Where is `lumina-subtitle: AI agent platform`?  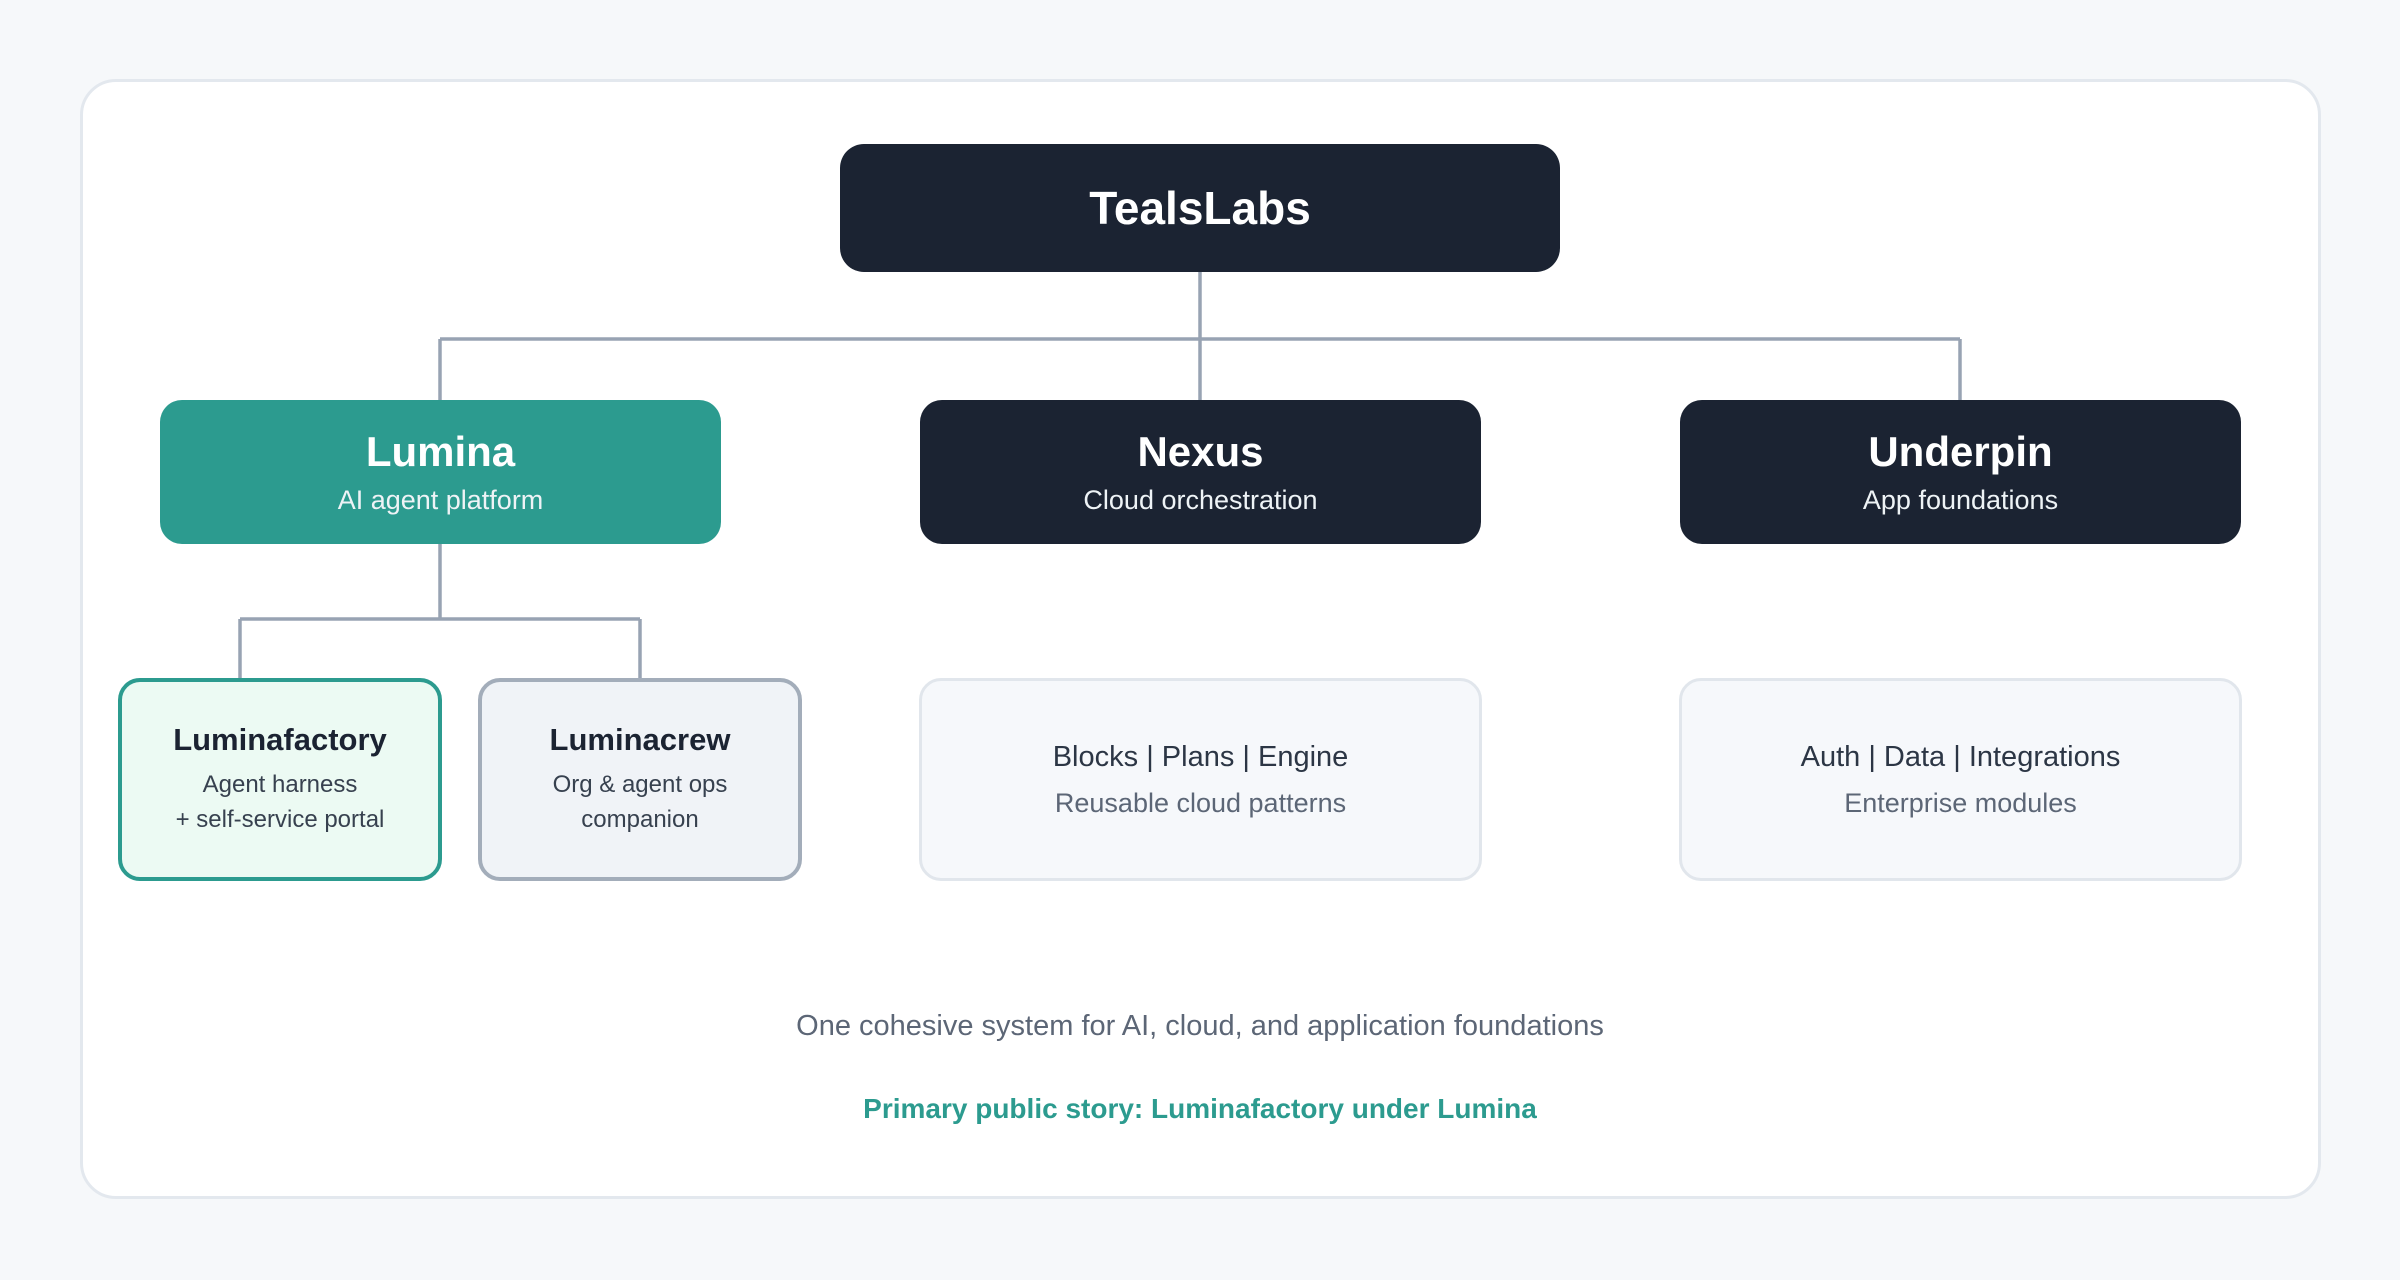
lumina-subtitle: AI agent platform is located at coordinates (440, 499).